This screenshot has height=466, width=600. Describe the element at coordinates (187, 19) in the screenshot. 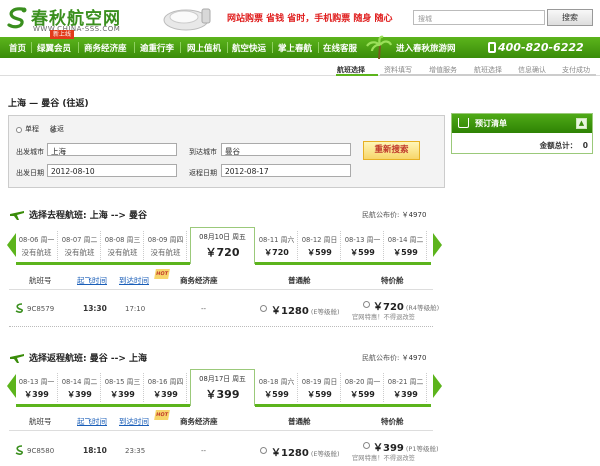

I see `mouse-phone-illustration-icon` at that location.